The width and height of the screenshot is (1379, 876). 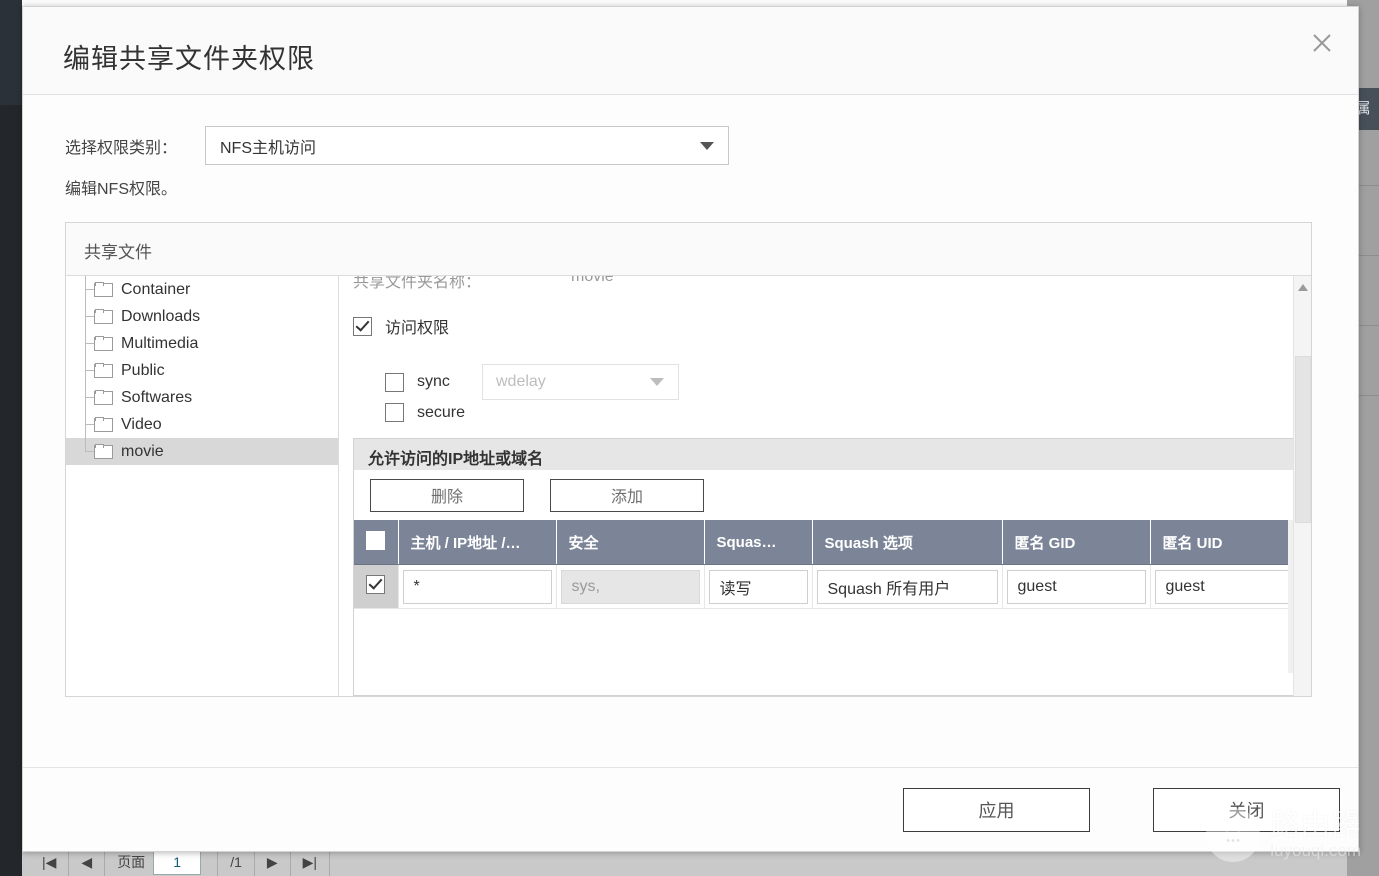 What do you see at coordinates (592, 280) in the screenshot?
I see `folder-name-value: movie` at bounding box center [592, 280].